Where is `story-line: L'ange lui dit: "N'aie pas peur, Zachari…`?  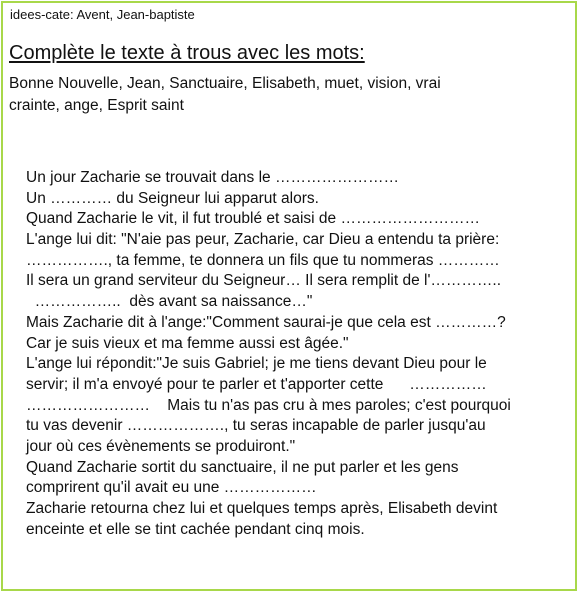 story-line: L'ange lui dit: "N'aie pas peur, Zachari… is located at coordinates (263, 240).